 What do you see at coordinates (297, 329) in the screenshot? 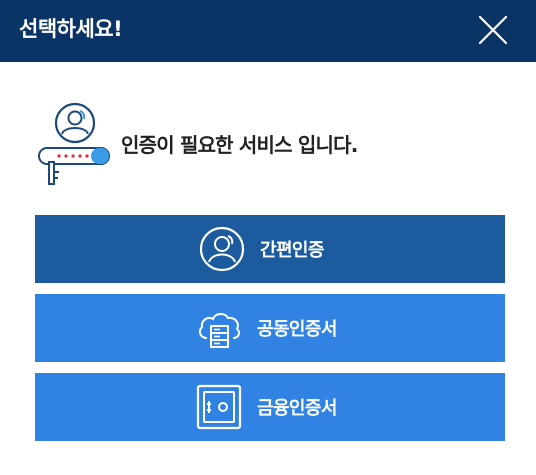
I see `joint-certificate-label: 공동인증서` at bounding box center [297, 329].